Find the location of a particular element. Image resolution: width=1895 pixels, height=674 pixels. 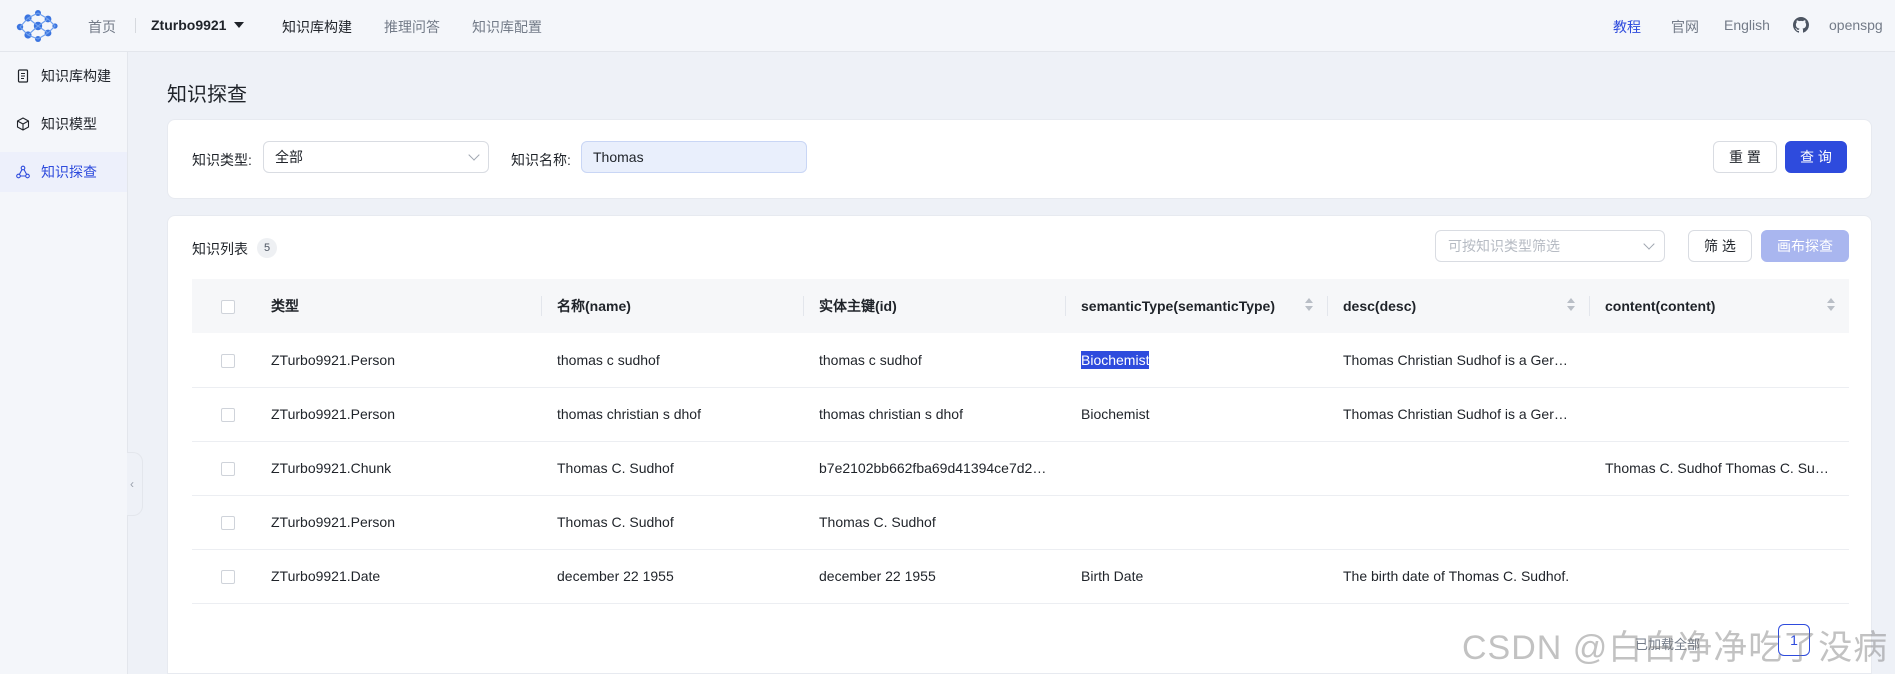

cell-desc: The birth date of Thomas C. Sudhof. is located at coordinates (1456, 576).